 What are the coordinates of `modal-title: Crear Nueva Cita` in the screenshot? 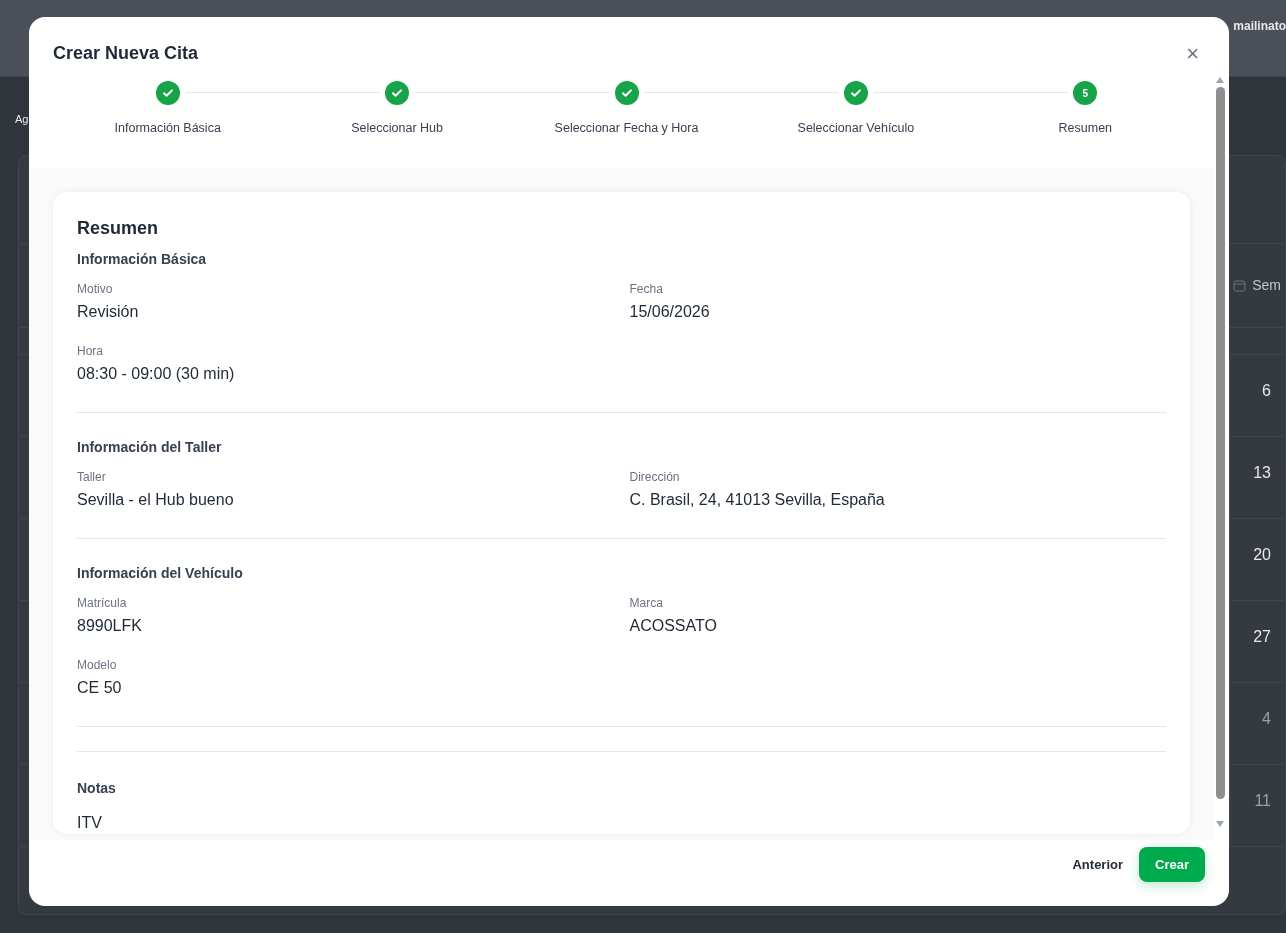 It's located at (126, 54).